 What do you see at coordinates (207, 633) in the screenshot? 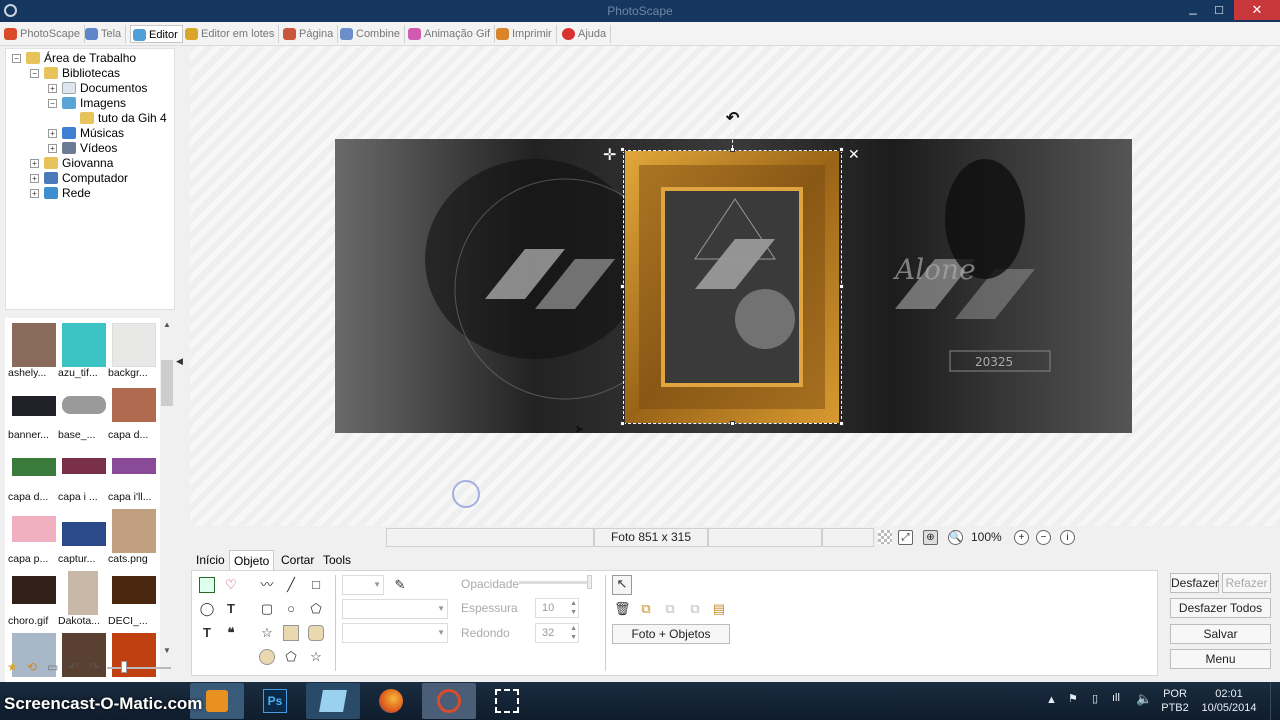
I see `text-format-icon: T` at bounding box center [207, 633].